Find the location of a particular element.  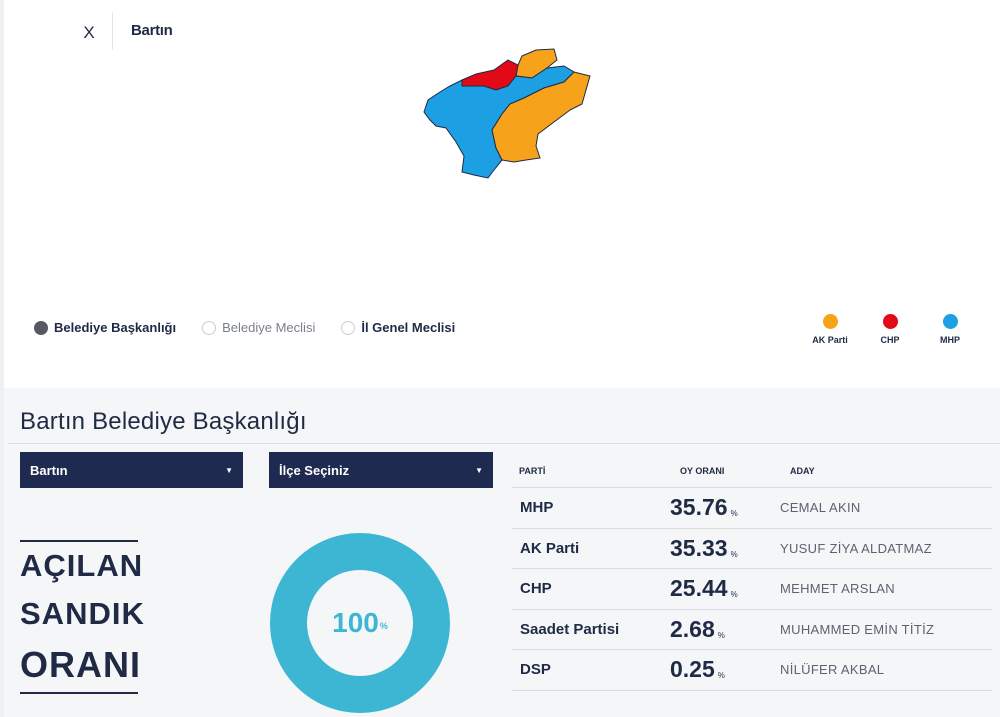

table-row: MHP 35.76% CEMAL AKIN is located at coordinates (752, 508).